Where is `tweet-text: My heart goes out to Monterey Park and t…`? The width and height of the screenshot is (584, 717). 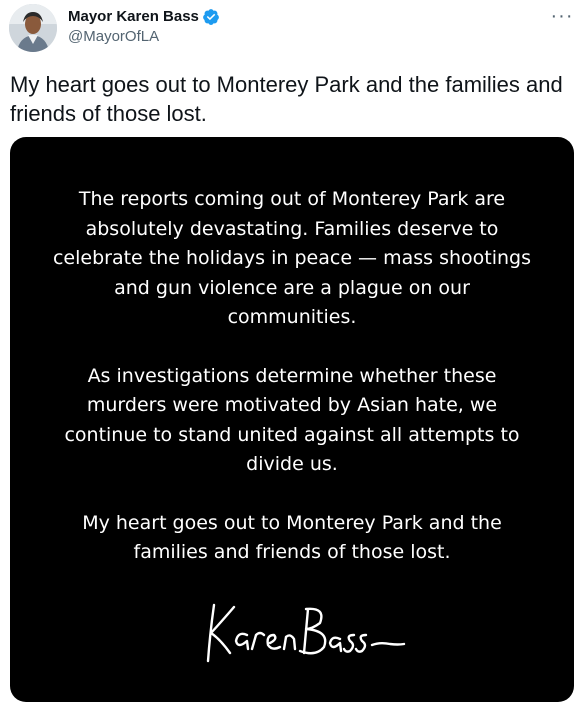 tweet-text: My heart goes out to Monterey Park and t… is located at coordinates (286, 99).